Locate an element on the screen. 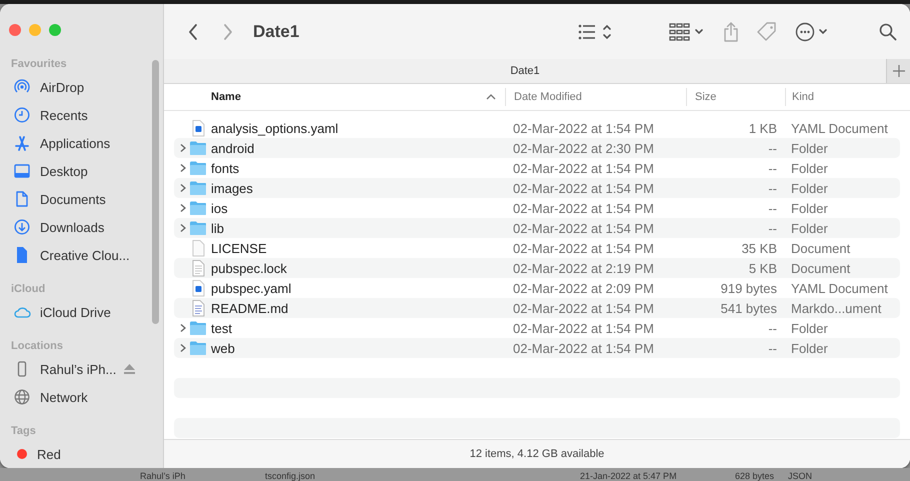 This screenshot has width=910, height=481. file-name: pubspec.yaml is located at coordinates (251, 288).